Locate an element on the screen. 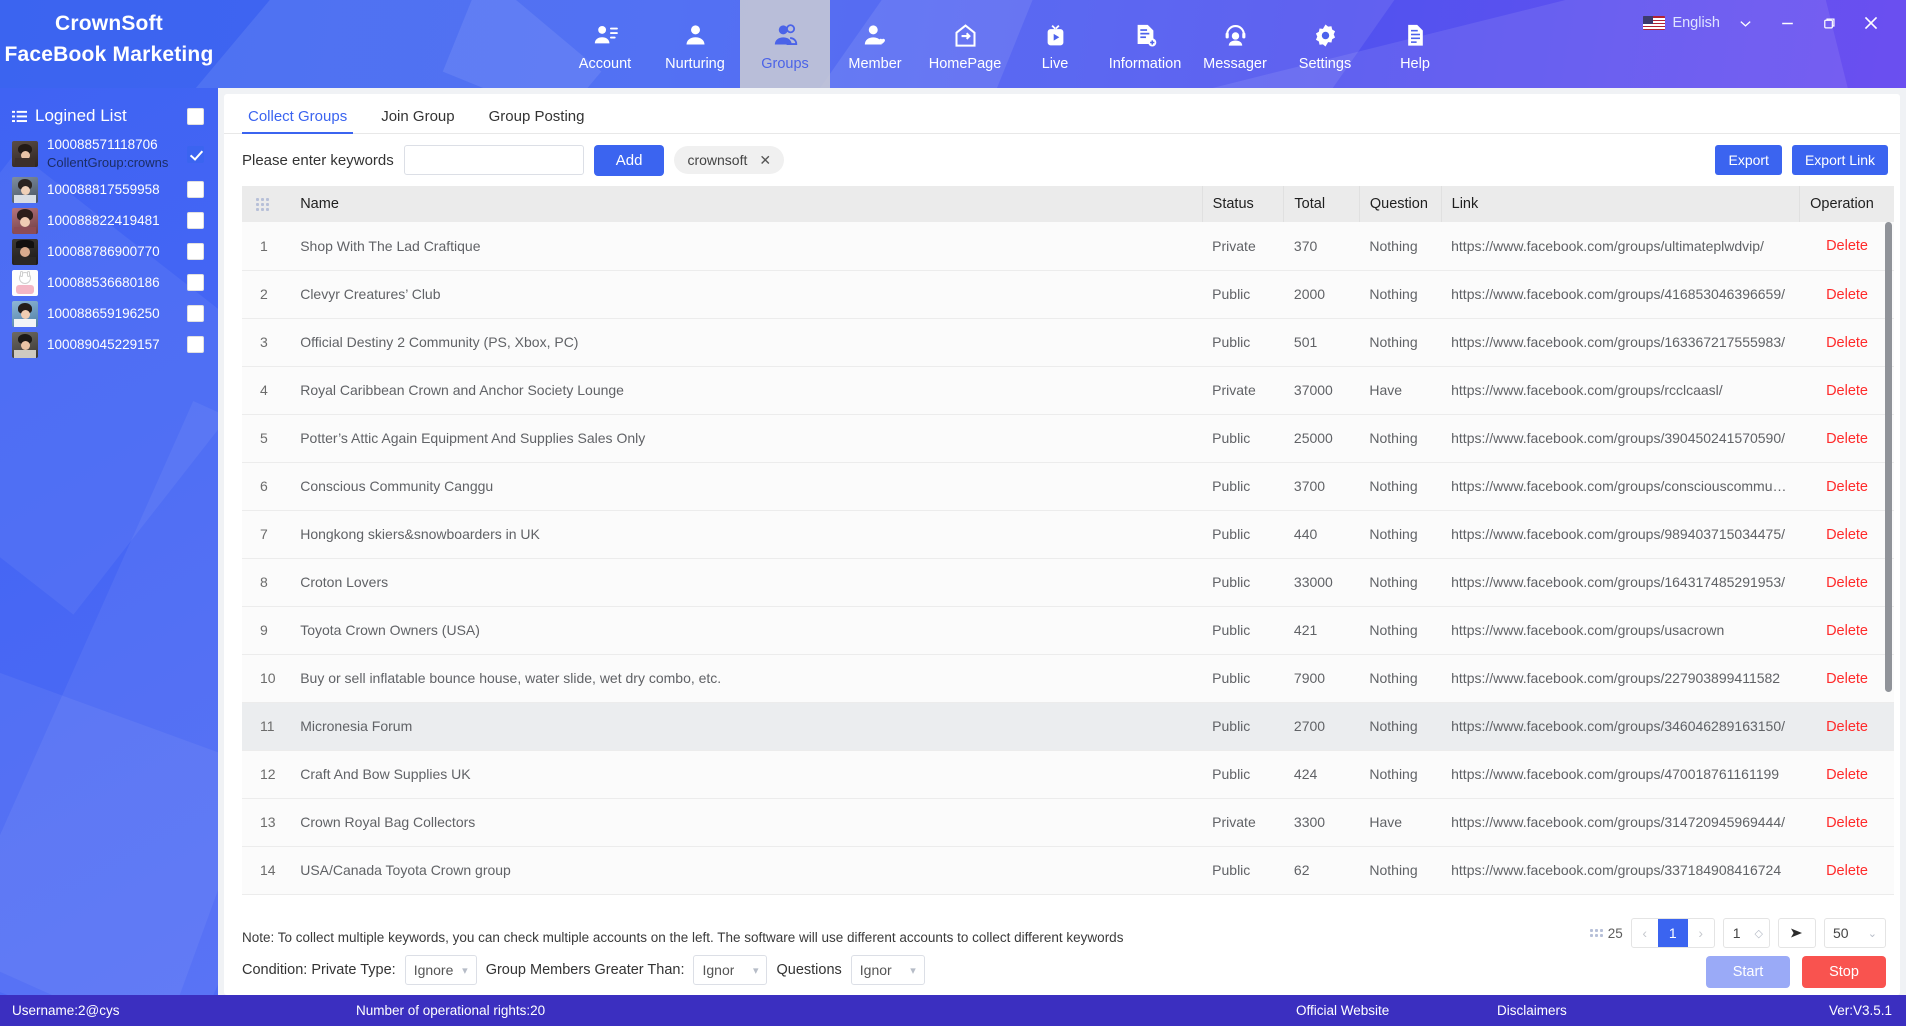 Image resolution: width=1906 pixels, height=1026 pixels. page-number-1: 1 is located at coordinates (1672, 933).